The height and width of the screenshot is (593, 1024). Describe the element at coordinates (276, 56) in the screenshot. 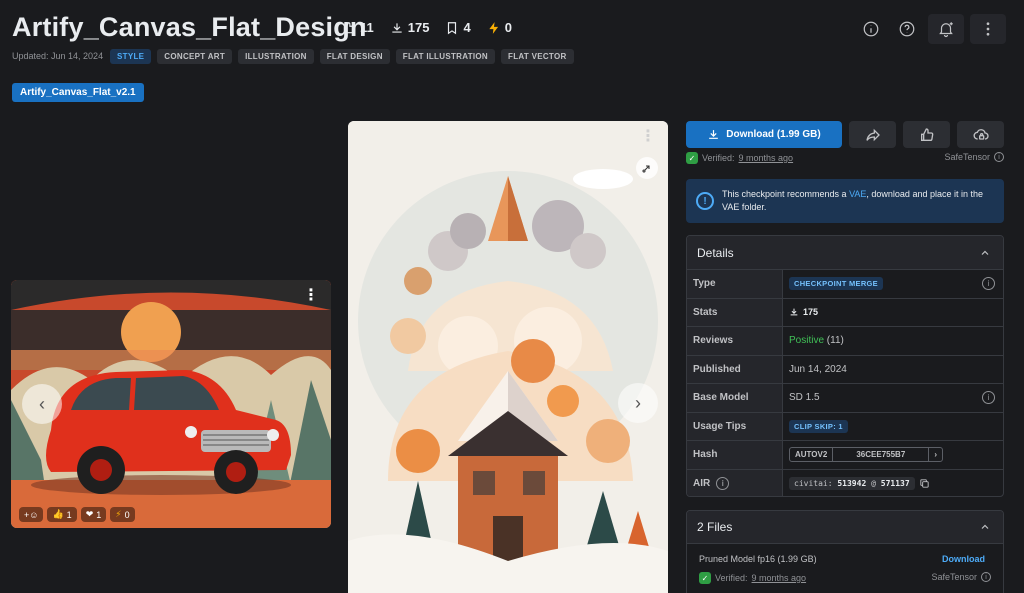

I see `tag-illustration: ILLUSTRATION` at that location.